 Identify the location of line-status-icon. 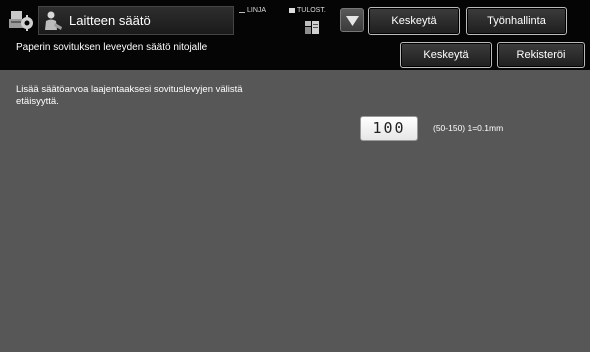
(242, 10).